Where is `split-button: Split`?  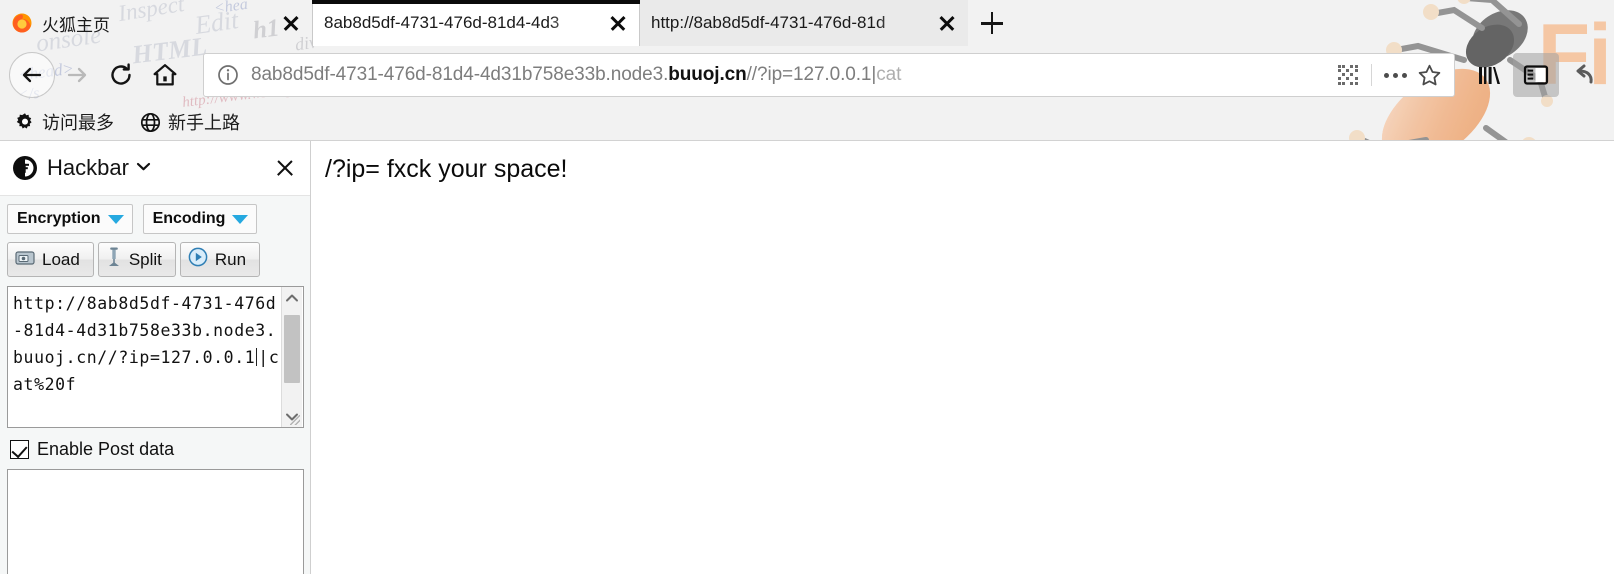
split-button: Split is located at coordinates (136, 259).